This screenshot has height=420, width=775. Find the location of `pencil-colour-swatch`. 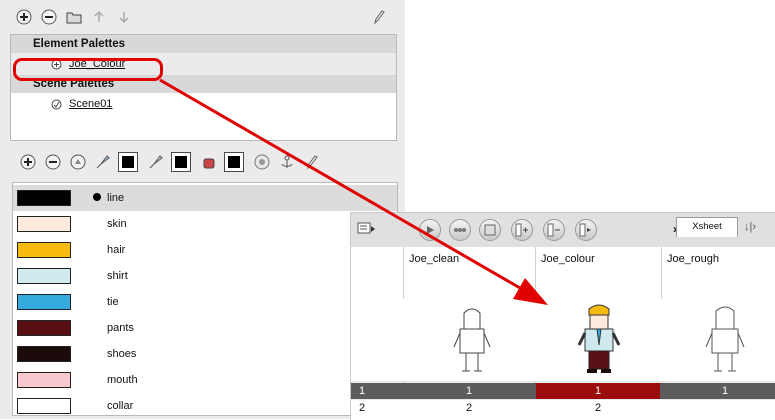

pencil-colour-swatch is located at coordinates (181, 162).